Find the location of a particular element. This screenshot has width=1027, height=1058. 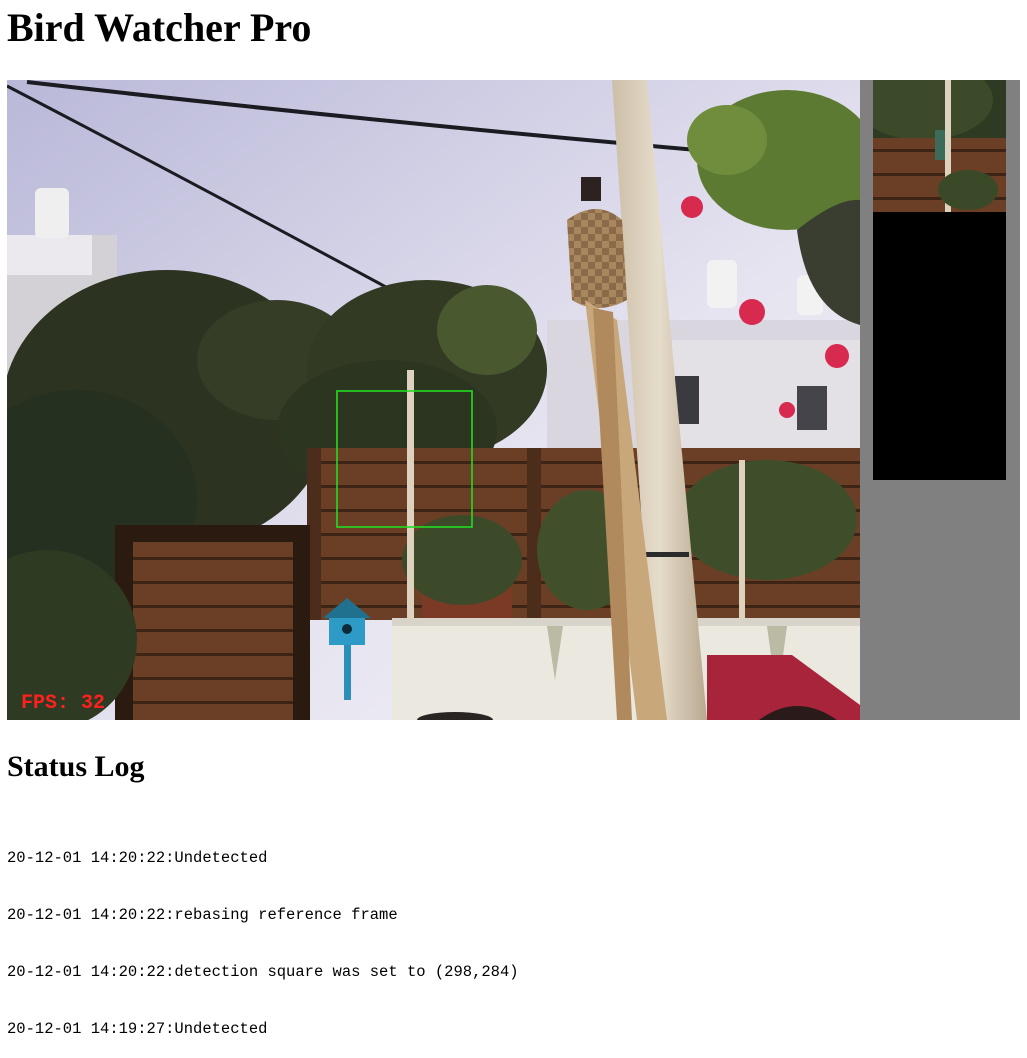

detection-preview is located at coordinates (939, 280).